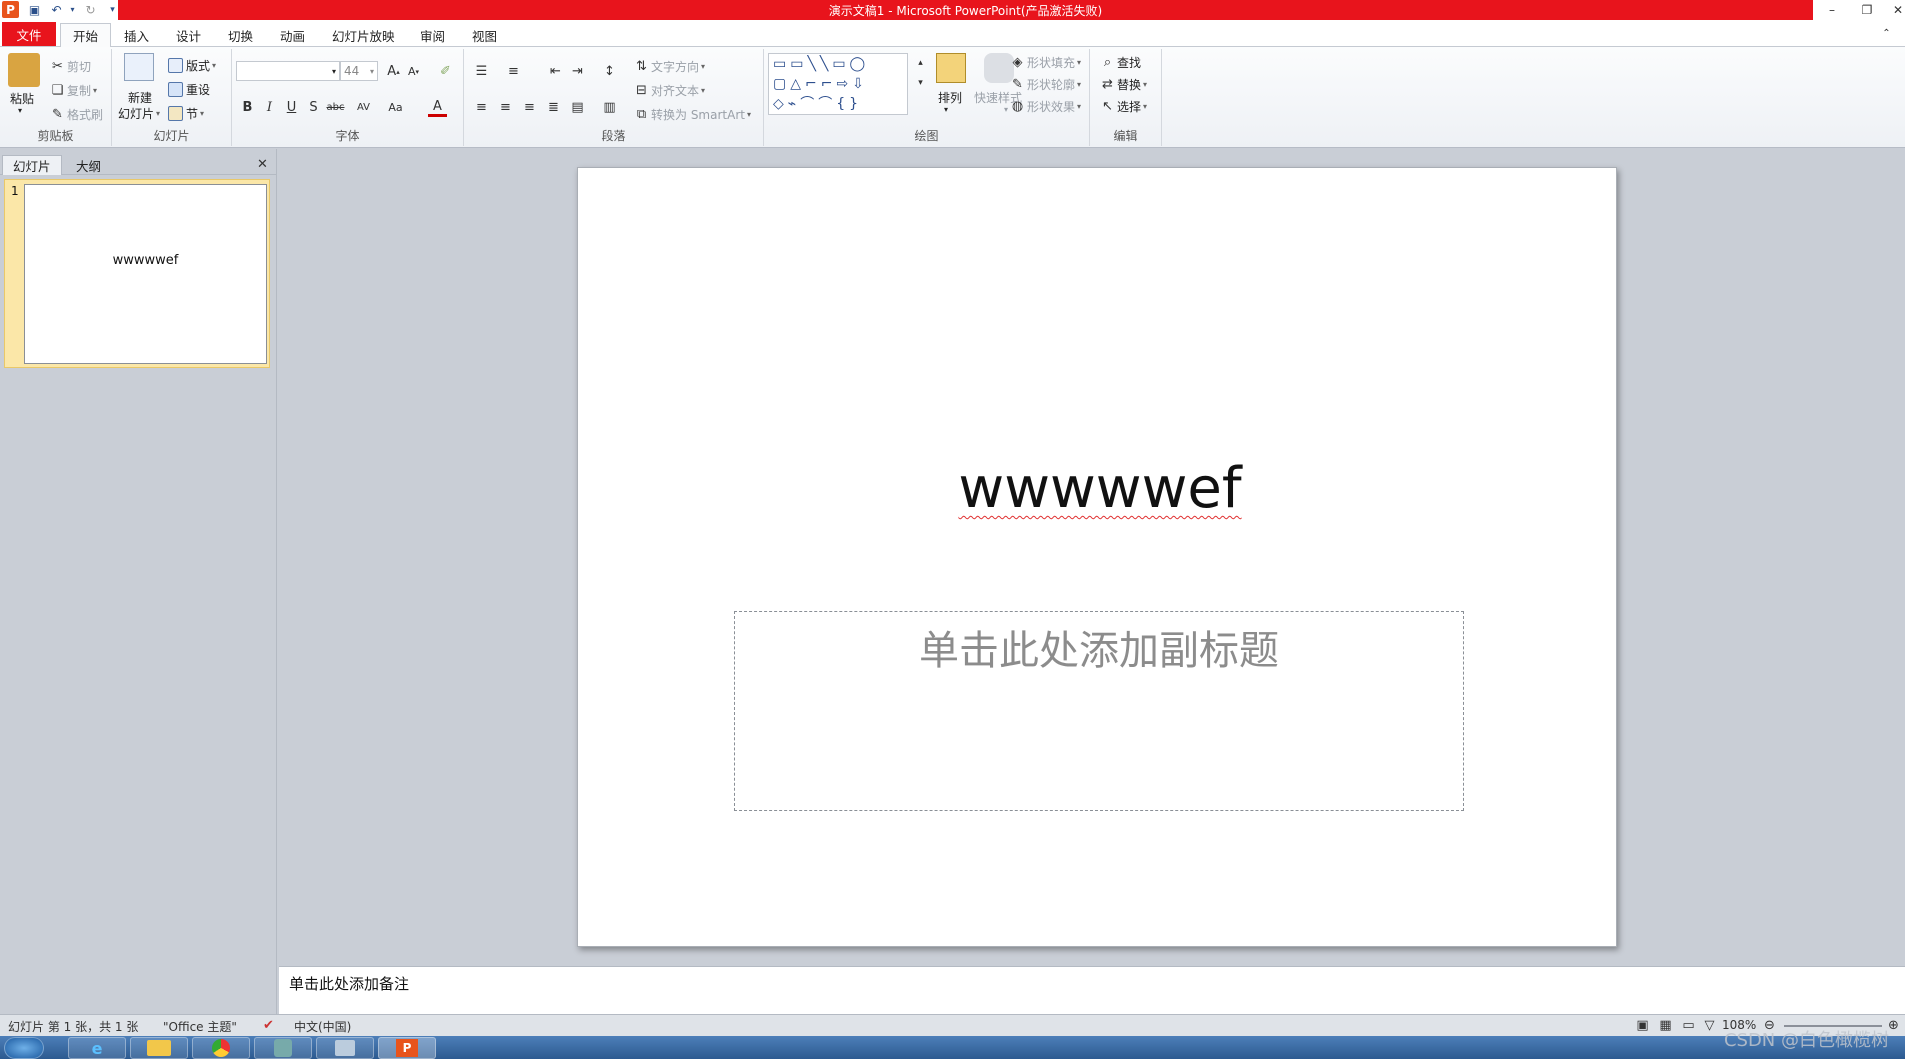  Describe the element at coordinates (505, 107) in the screenshot. I see `align-center-icon: ≡` at that location.